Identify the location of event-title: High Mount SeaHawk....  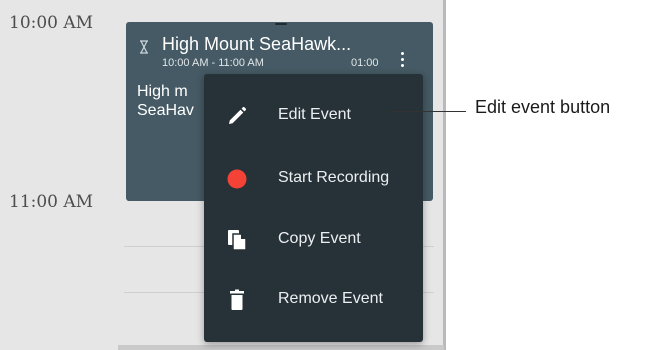
(257, 44).